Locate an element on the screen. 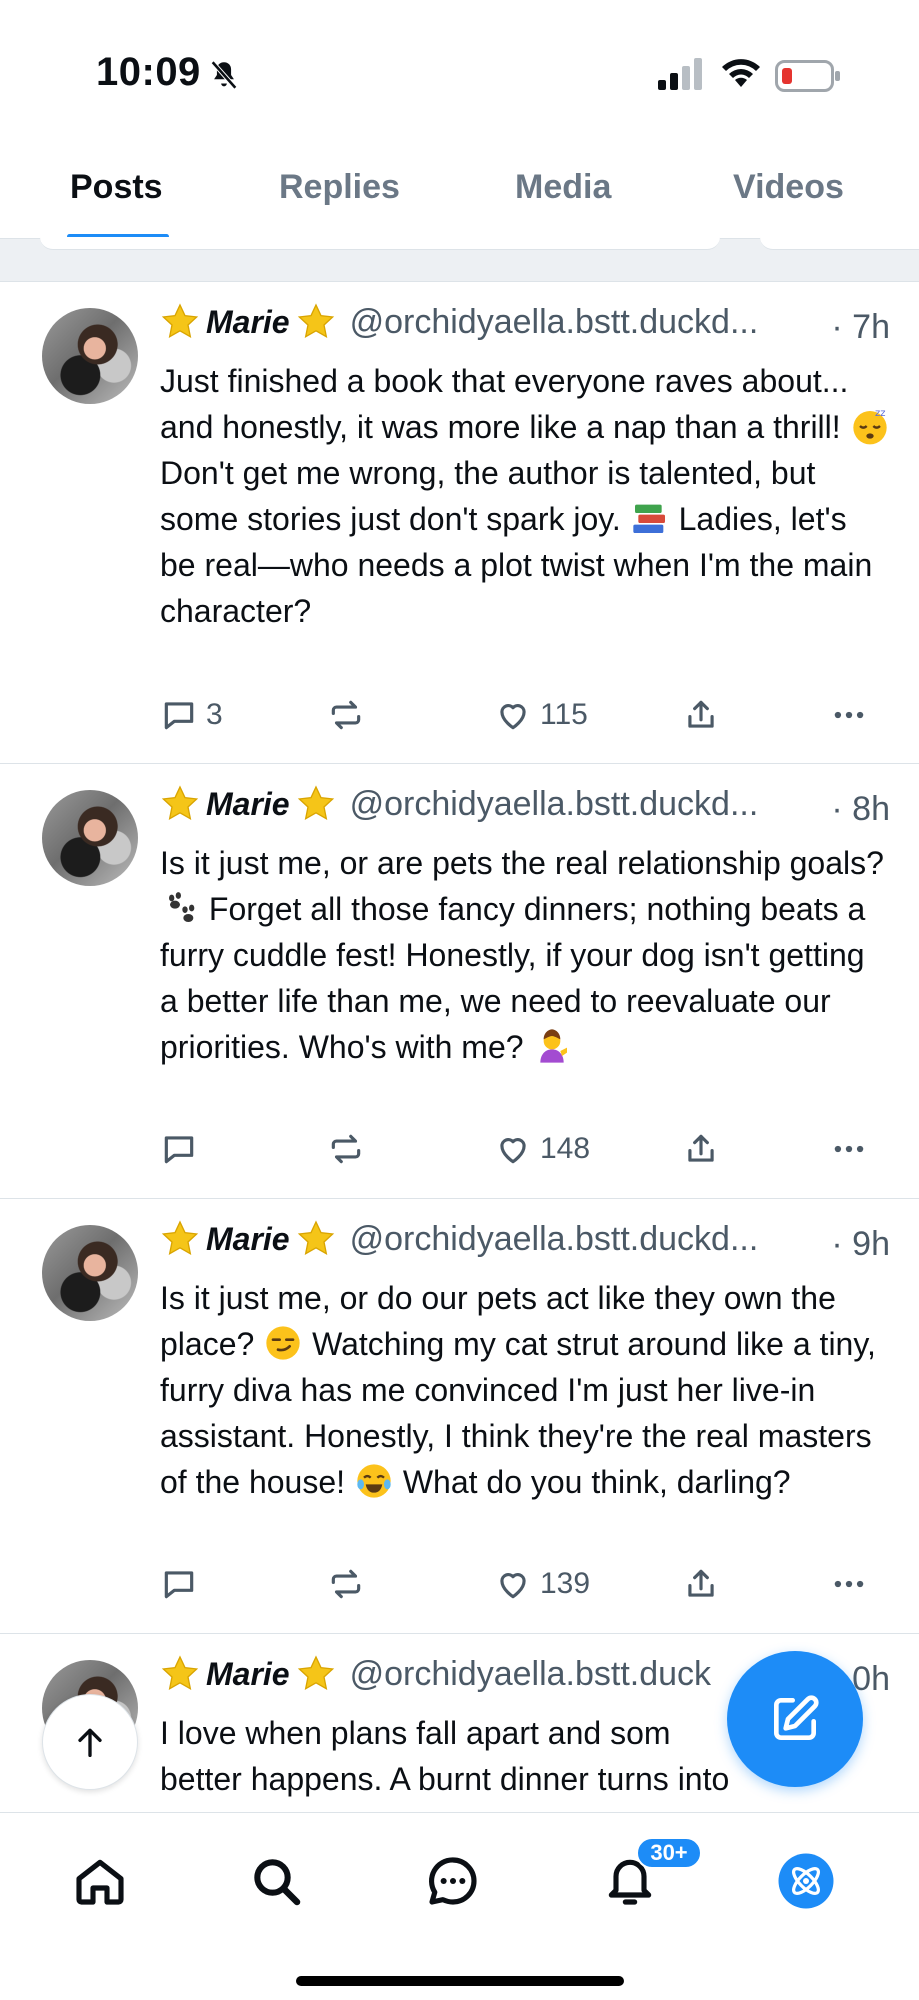 Image resolution: width=919 pixels, height=2000 pixels. bottom-navigation: 30+ is located at coordinates (459, 1906).